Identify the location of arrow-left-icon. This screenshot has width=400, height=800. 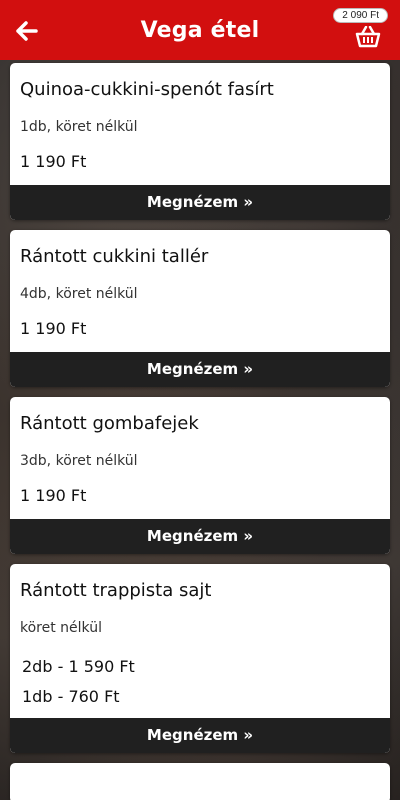
(27, 31).